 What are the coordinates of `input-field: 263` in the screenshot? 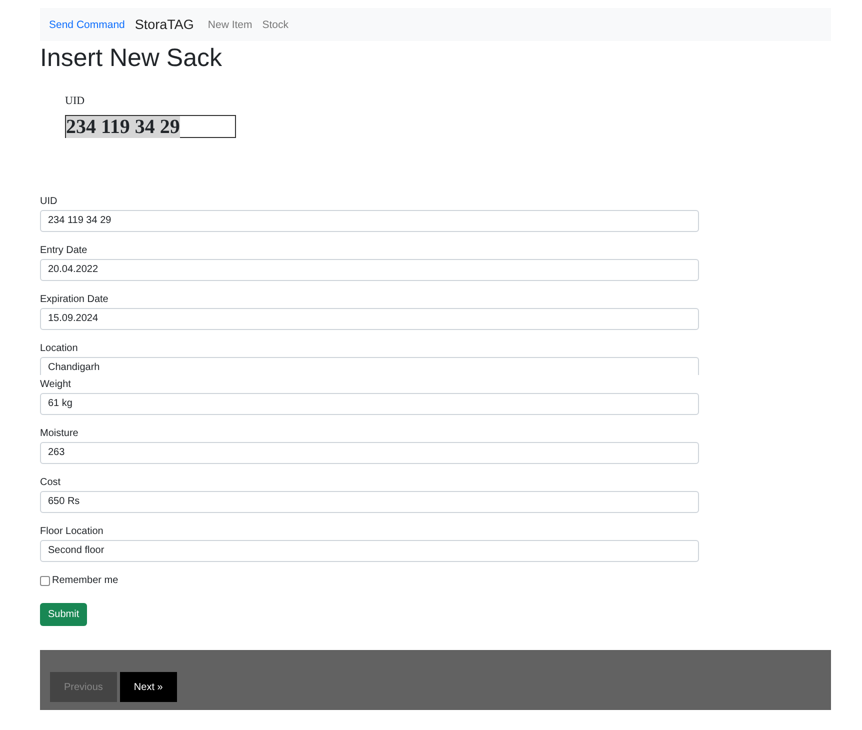 It's located at (369, 453).